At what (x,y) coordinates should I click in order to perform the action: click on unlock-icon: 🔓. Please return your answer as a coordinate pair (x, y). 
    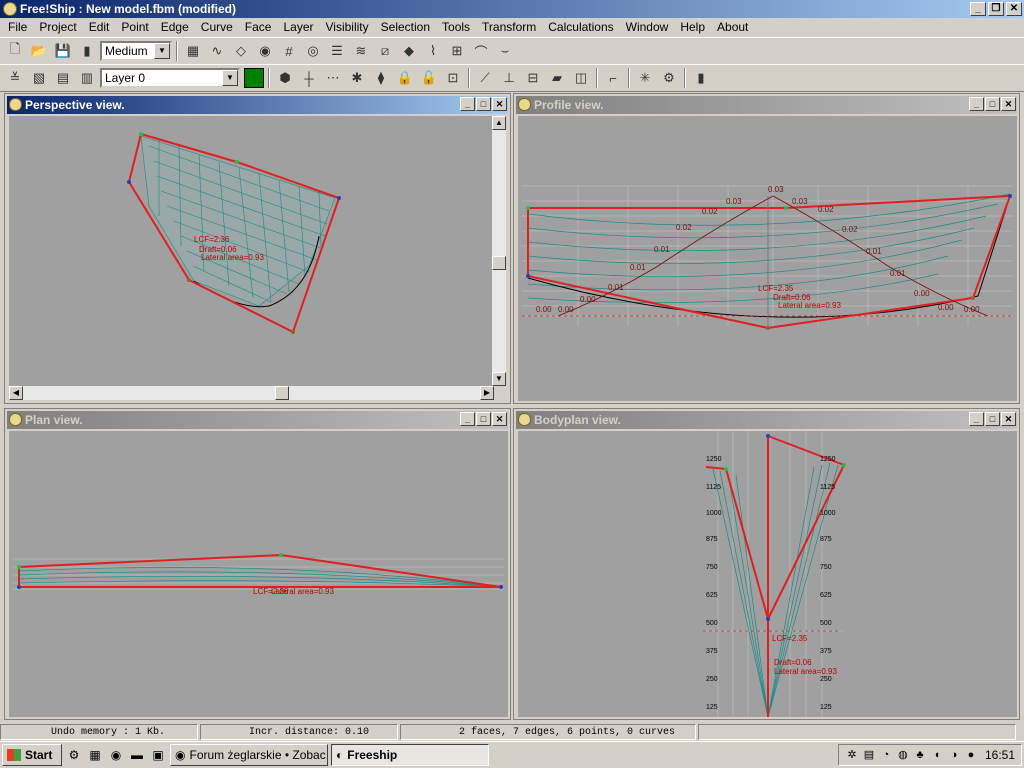
    Looking at the image, I should click on (429, 78).